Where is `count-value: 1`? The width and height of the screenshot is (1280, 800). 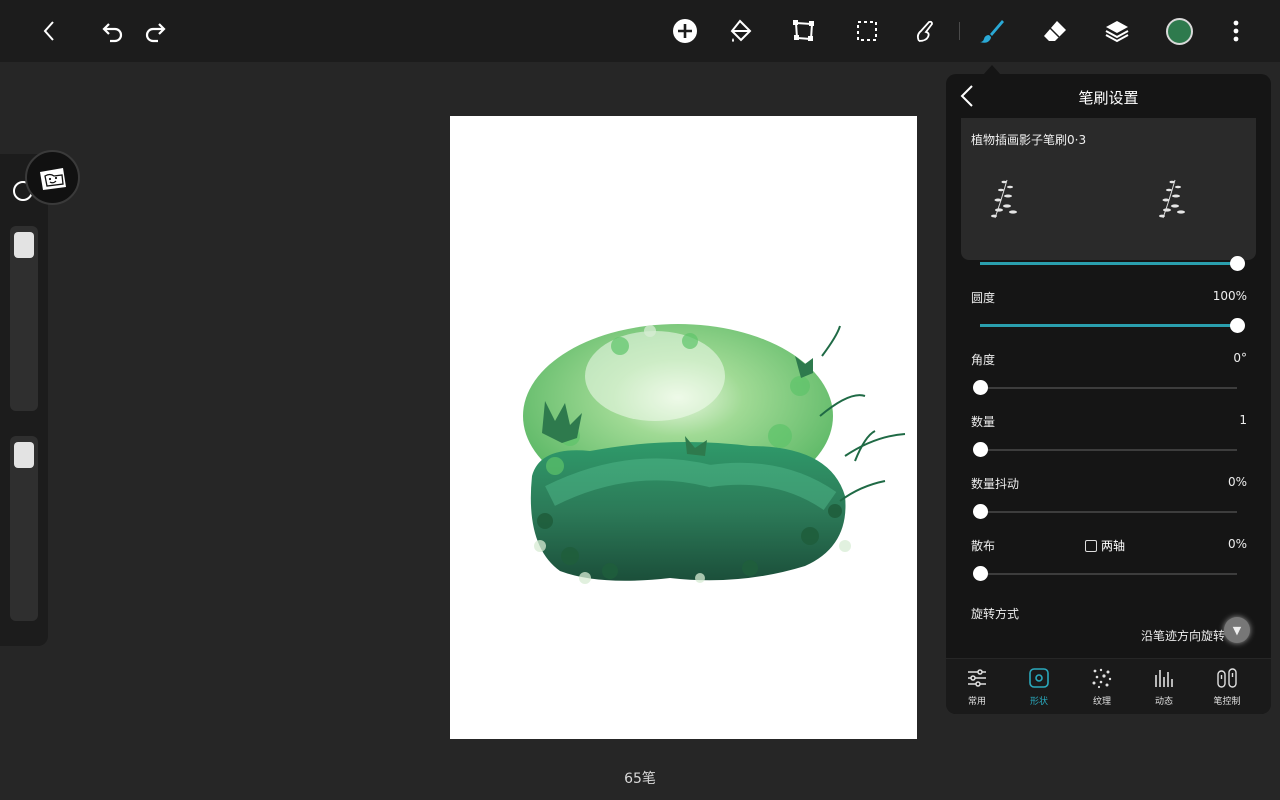
count-value: 1 is located at coordinates (1243, 420).